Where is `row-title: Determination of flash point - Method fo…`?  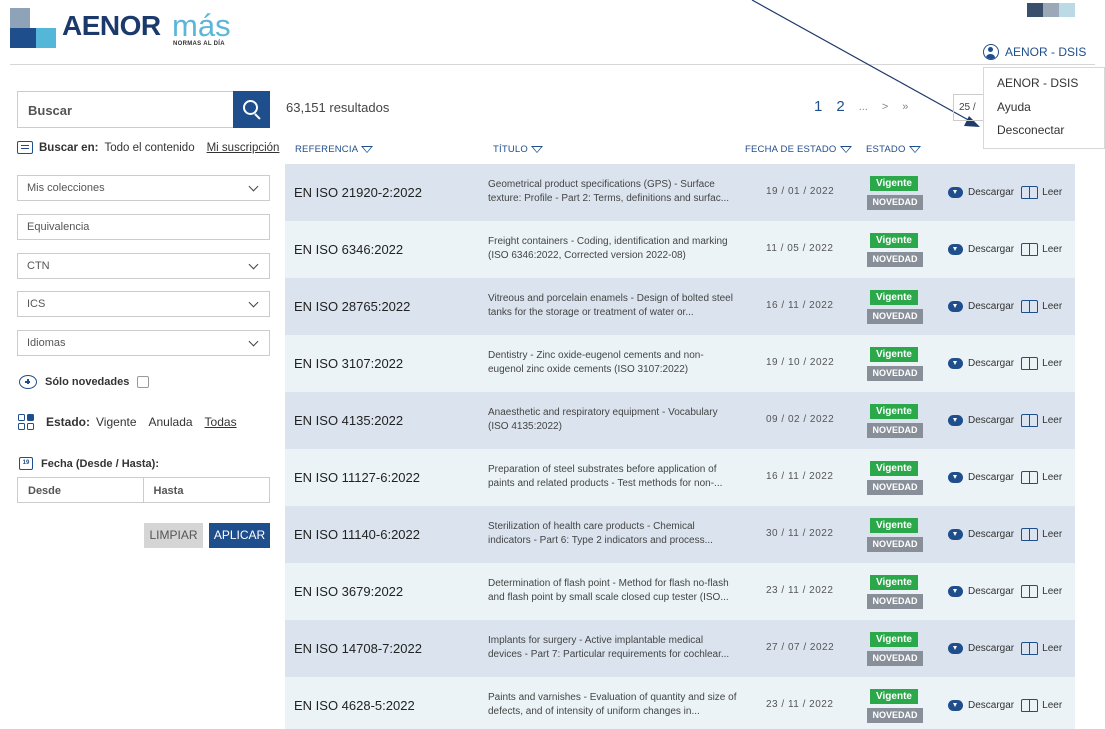
row-title: Determination of flash point - Method fo… is located at coordinates (613, 591).